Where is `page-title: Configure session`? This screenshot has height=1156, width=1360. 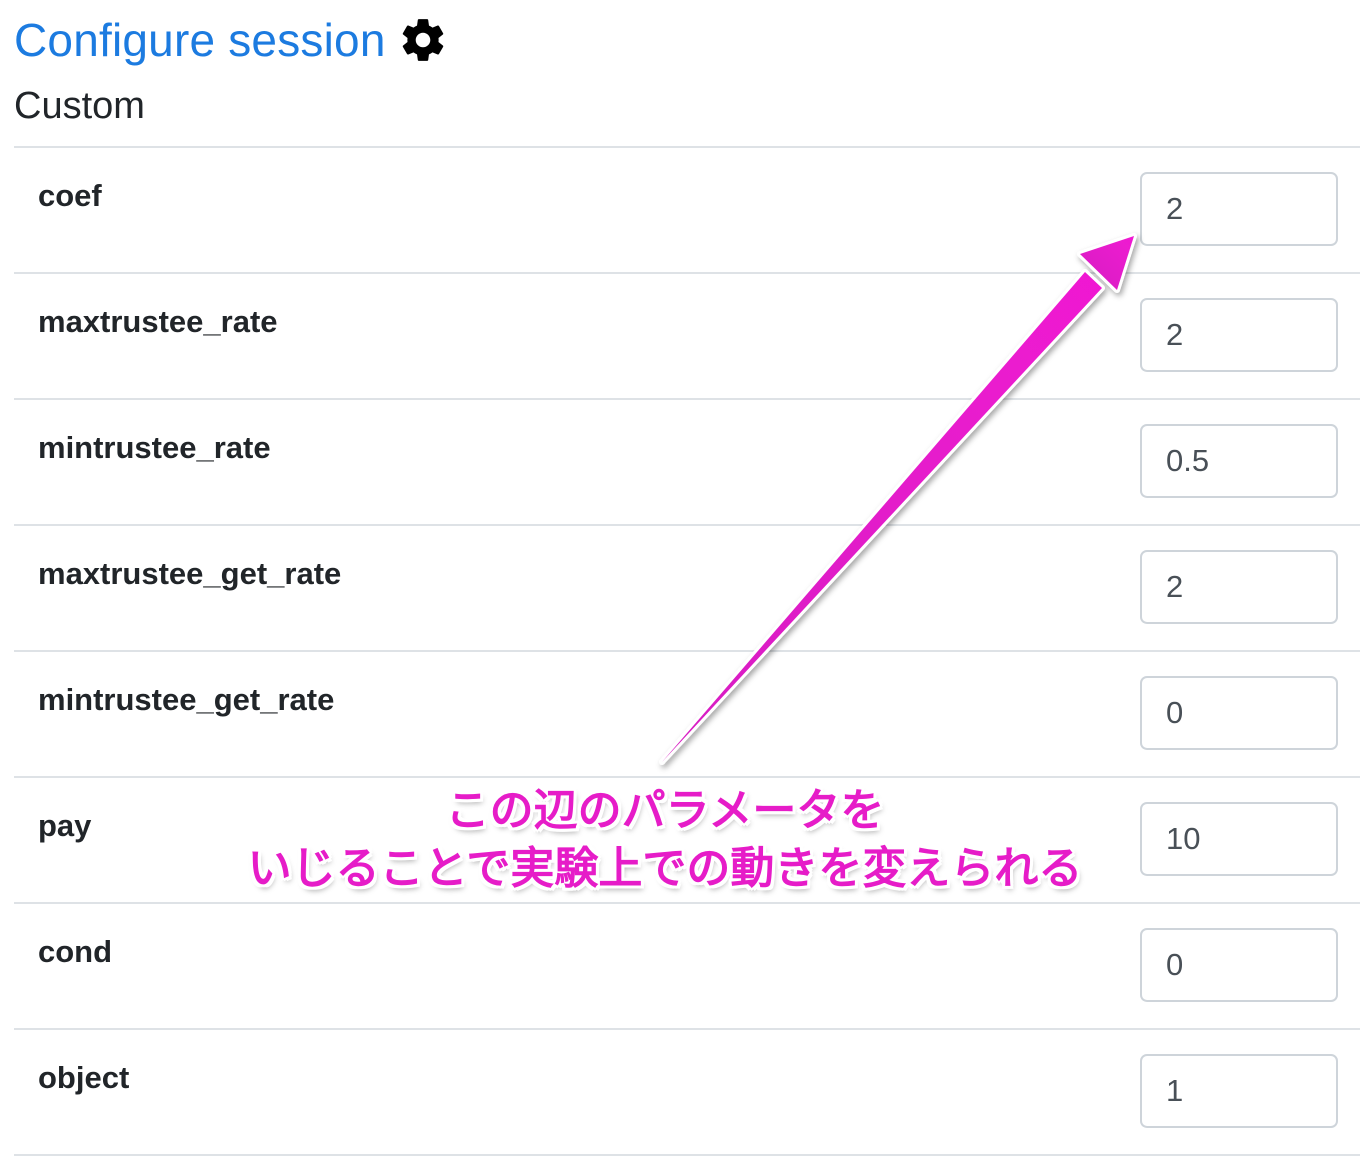
page-title: Configure session is located at coordinates (231, 40).